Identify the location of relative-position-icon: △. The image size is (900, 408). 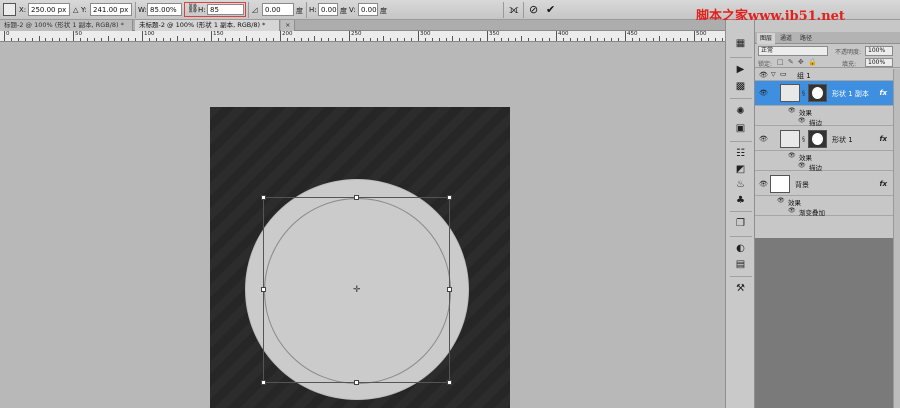
(75, 10).